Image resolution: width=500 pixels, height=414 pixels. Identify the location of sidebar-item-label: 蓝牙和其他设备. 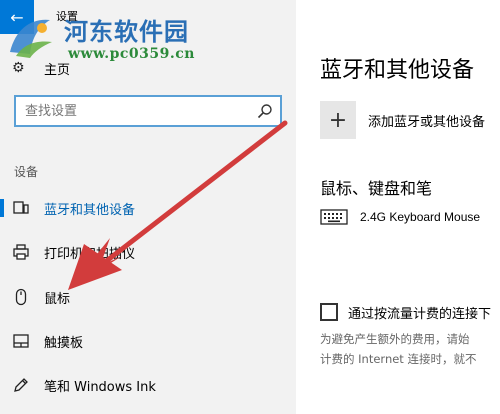
(90, 210).